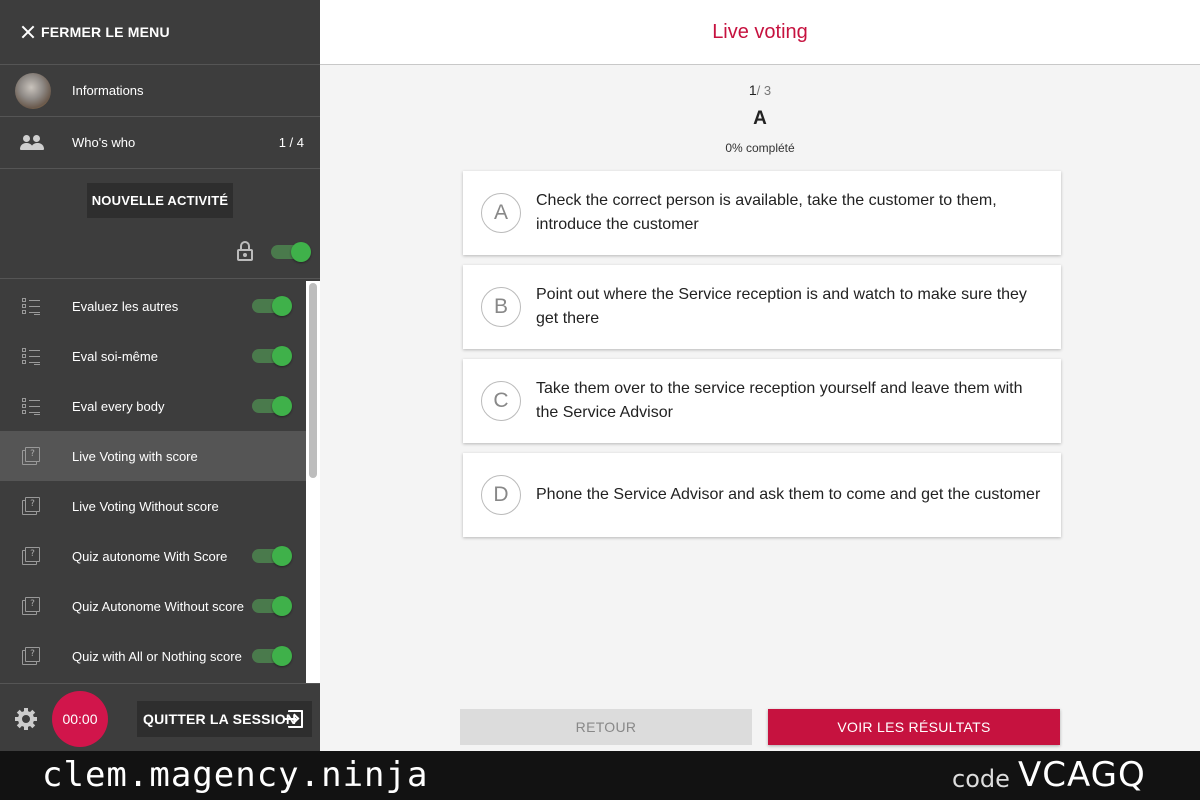 This screenshot has width=1200, height=800. Describe the element at coordinates (760, 118) in the screenshot. I see `question-title: A` at that location.